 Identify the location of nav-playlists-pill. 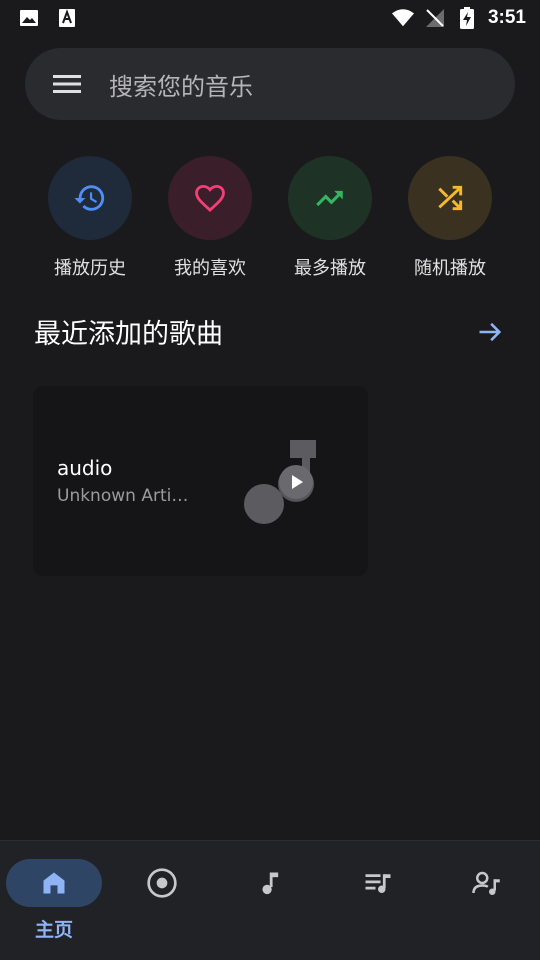
(378, 883).